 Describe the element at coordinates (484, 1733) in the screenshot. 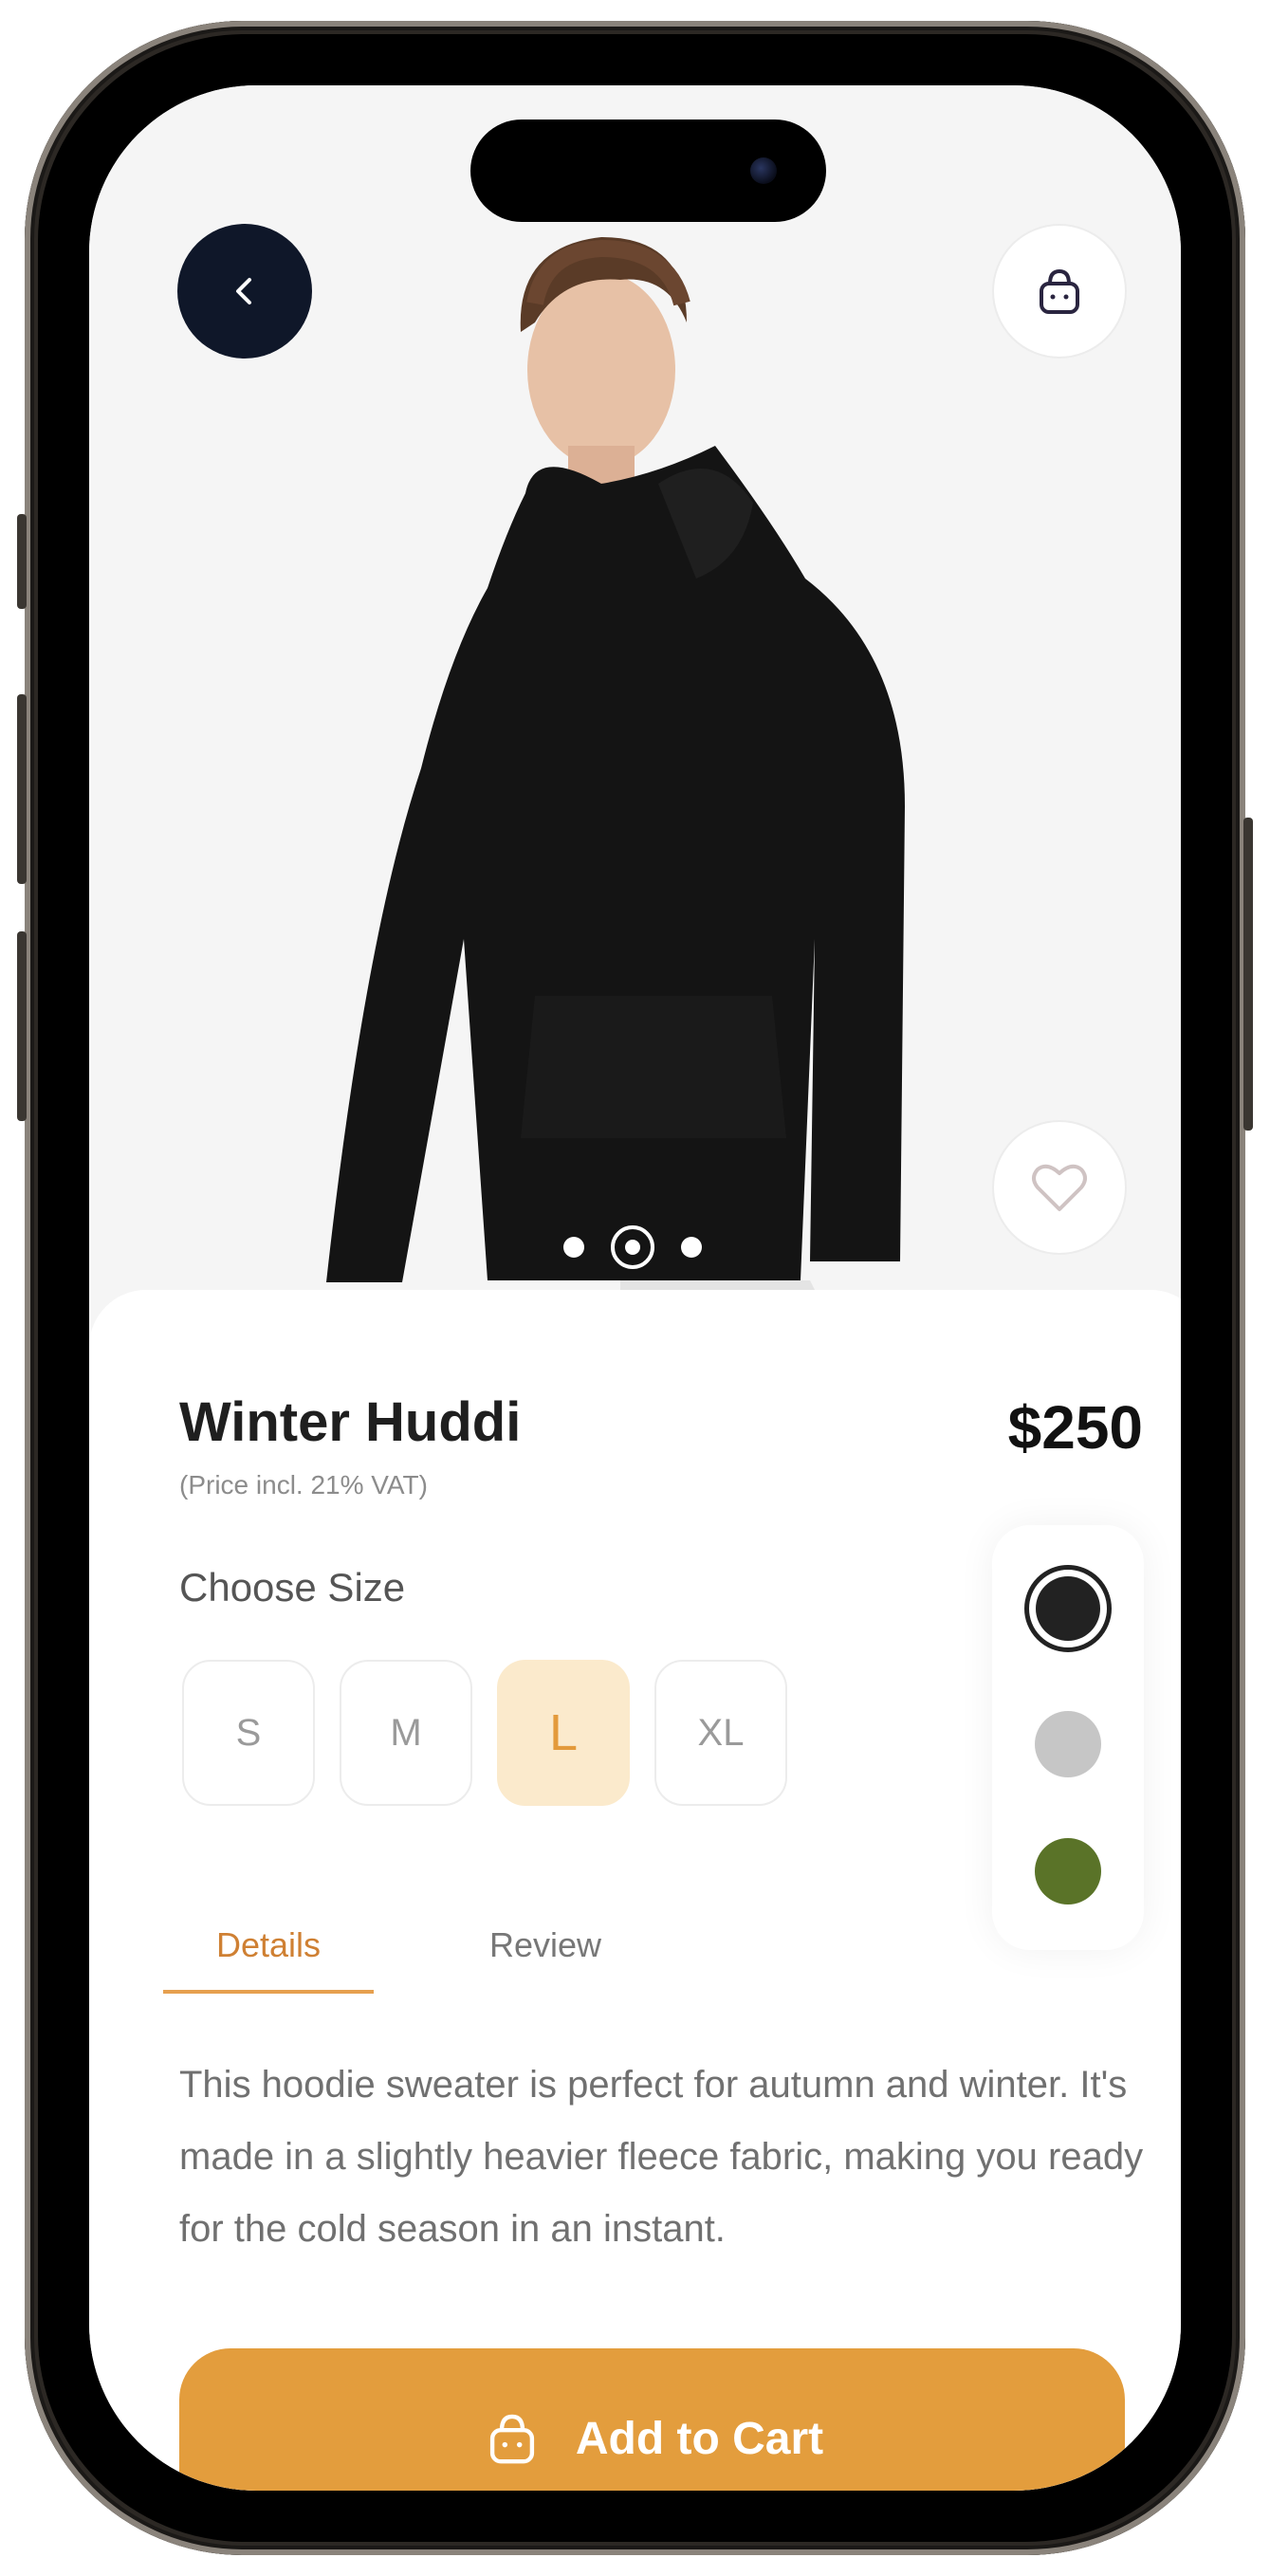

I see `size-options: S M L XL` at that location.